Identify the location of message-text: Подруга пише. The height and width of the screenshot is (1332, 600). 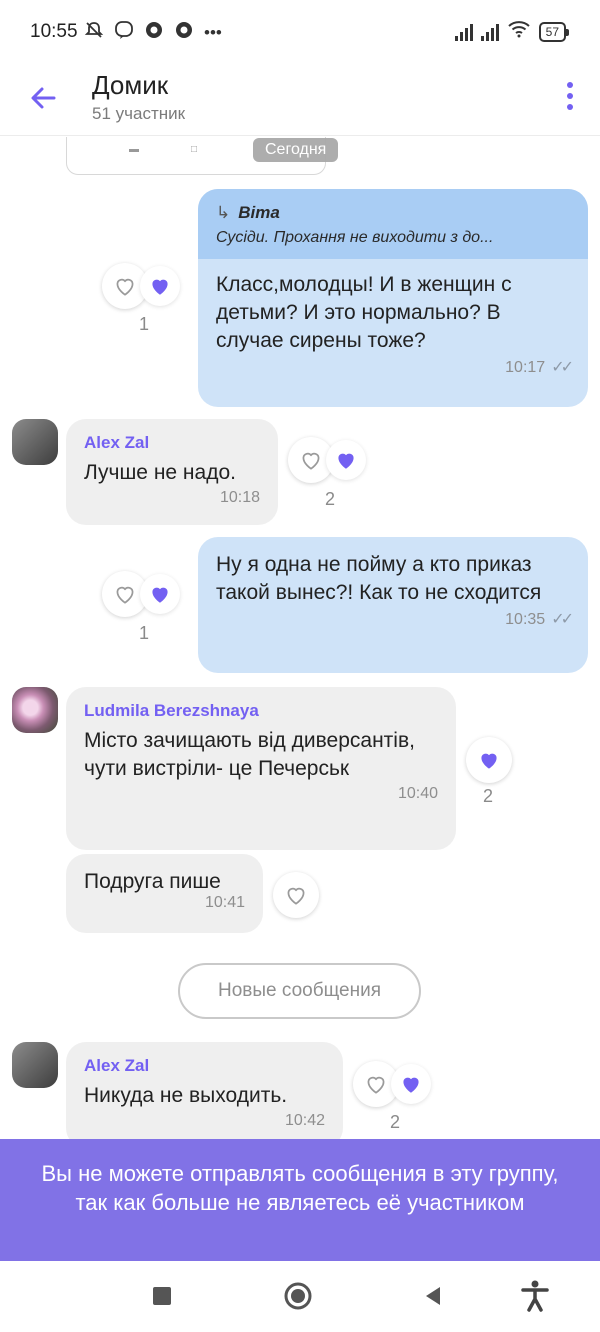
(152, 881).